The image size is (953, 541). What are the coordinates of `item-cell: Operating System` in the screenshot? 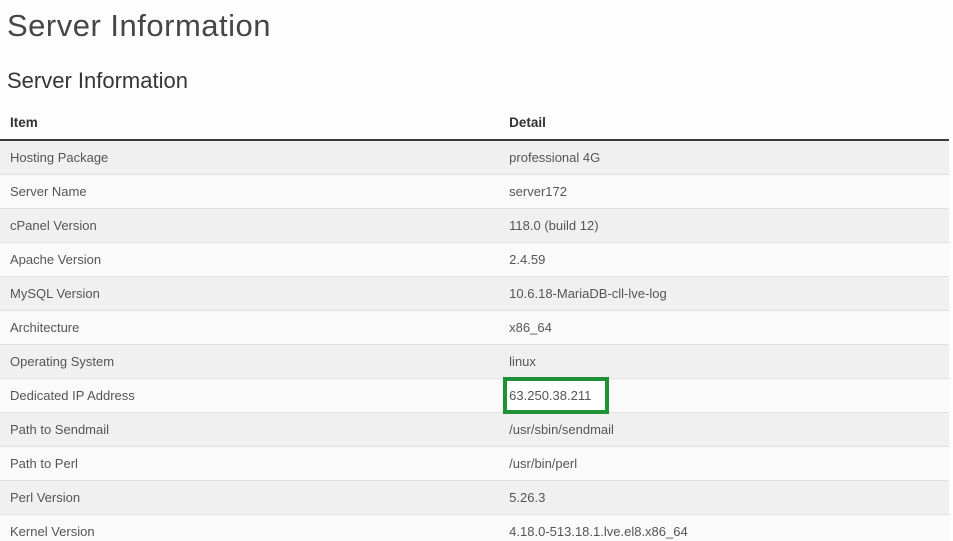 It's located at (250, 361).